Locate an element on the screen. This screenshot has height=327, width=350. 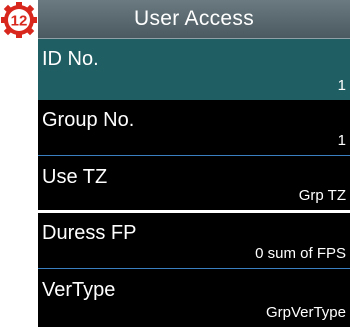
menu-item-label: Use TZ is located at coordinates (75, 177).